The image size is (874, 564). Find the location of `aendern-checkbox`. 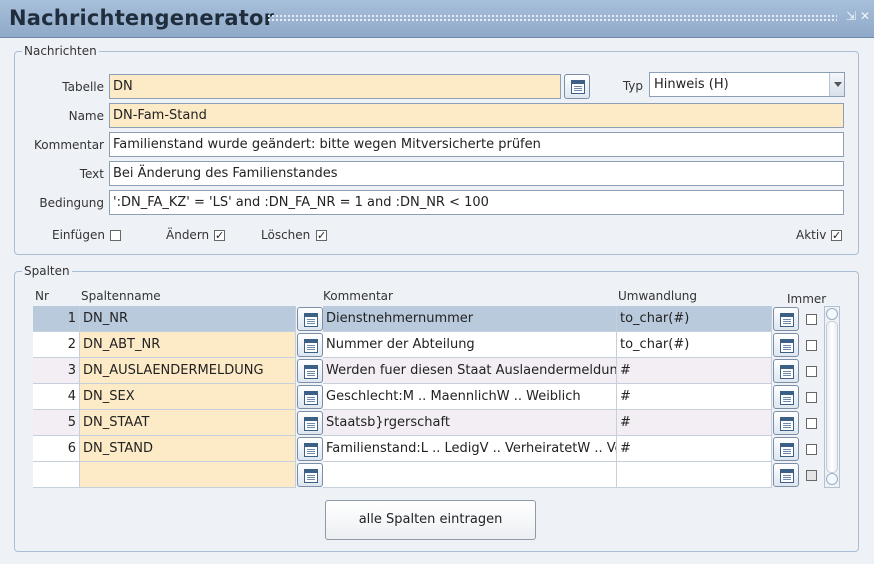

aendern-checkbox is located at coordinates (219, 235).